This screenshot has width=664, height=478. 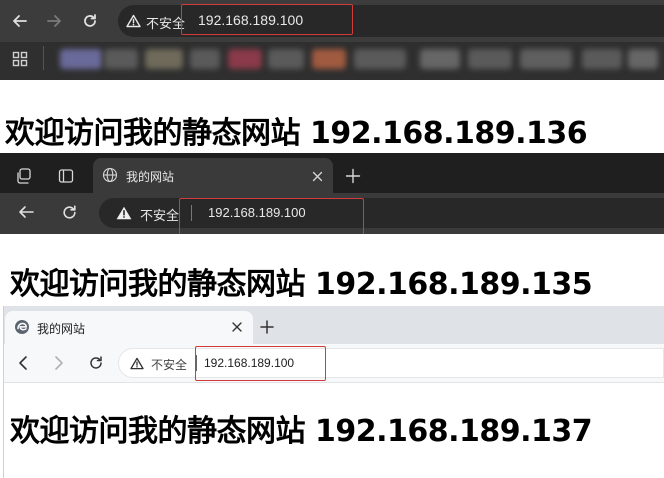 What do you see at coordinates (23, 363) in the screenshot?
I see `back-chevron-icon` at bounding box center [23, 363].